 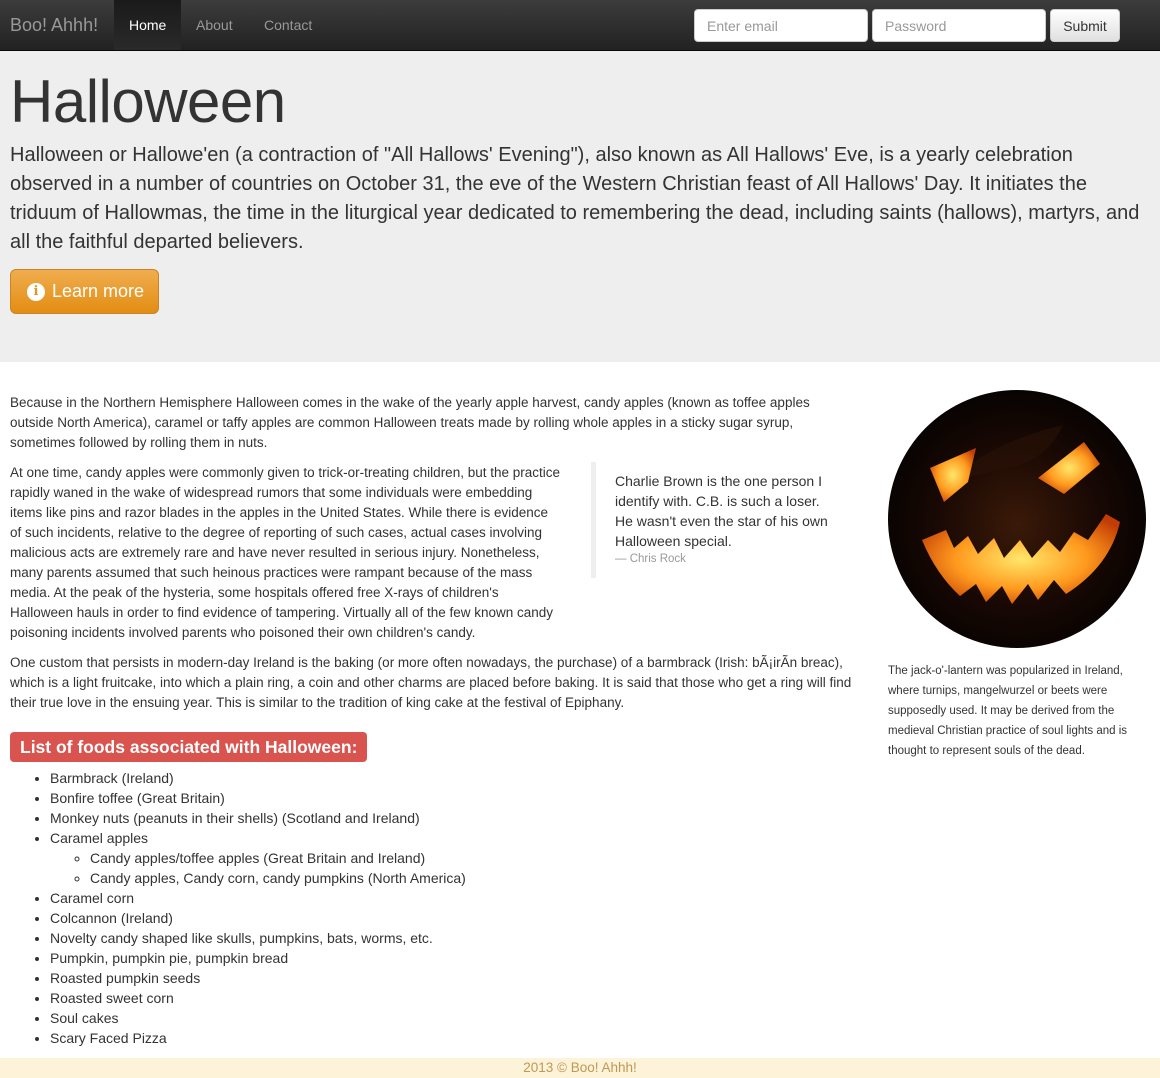 What do you see at coordinates (214, 25) in the screenshot?
I see `nav-about-link: About` at bounding box center [214, 25].